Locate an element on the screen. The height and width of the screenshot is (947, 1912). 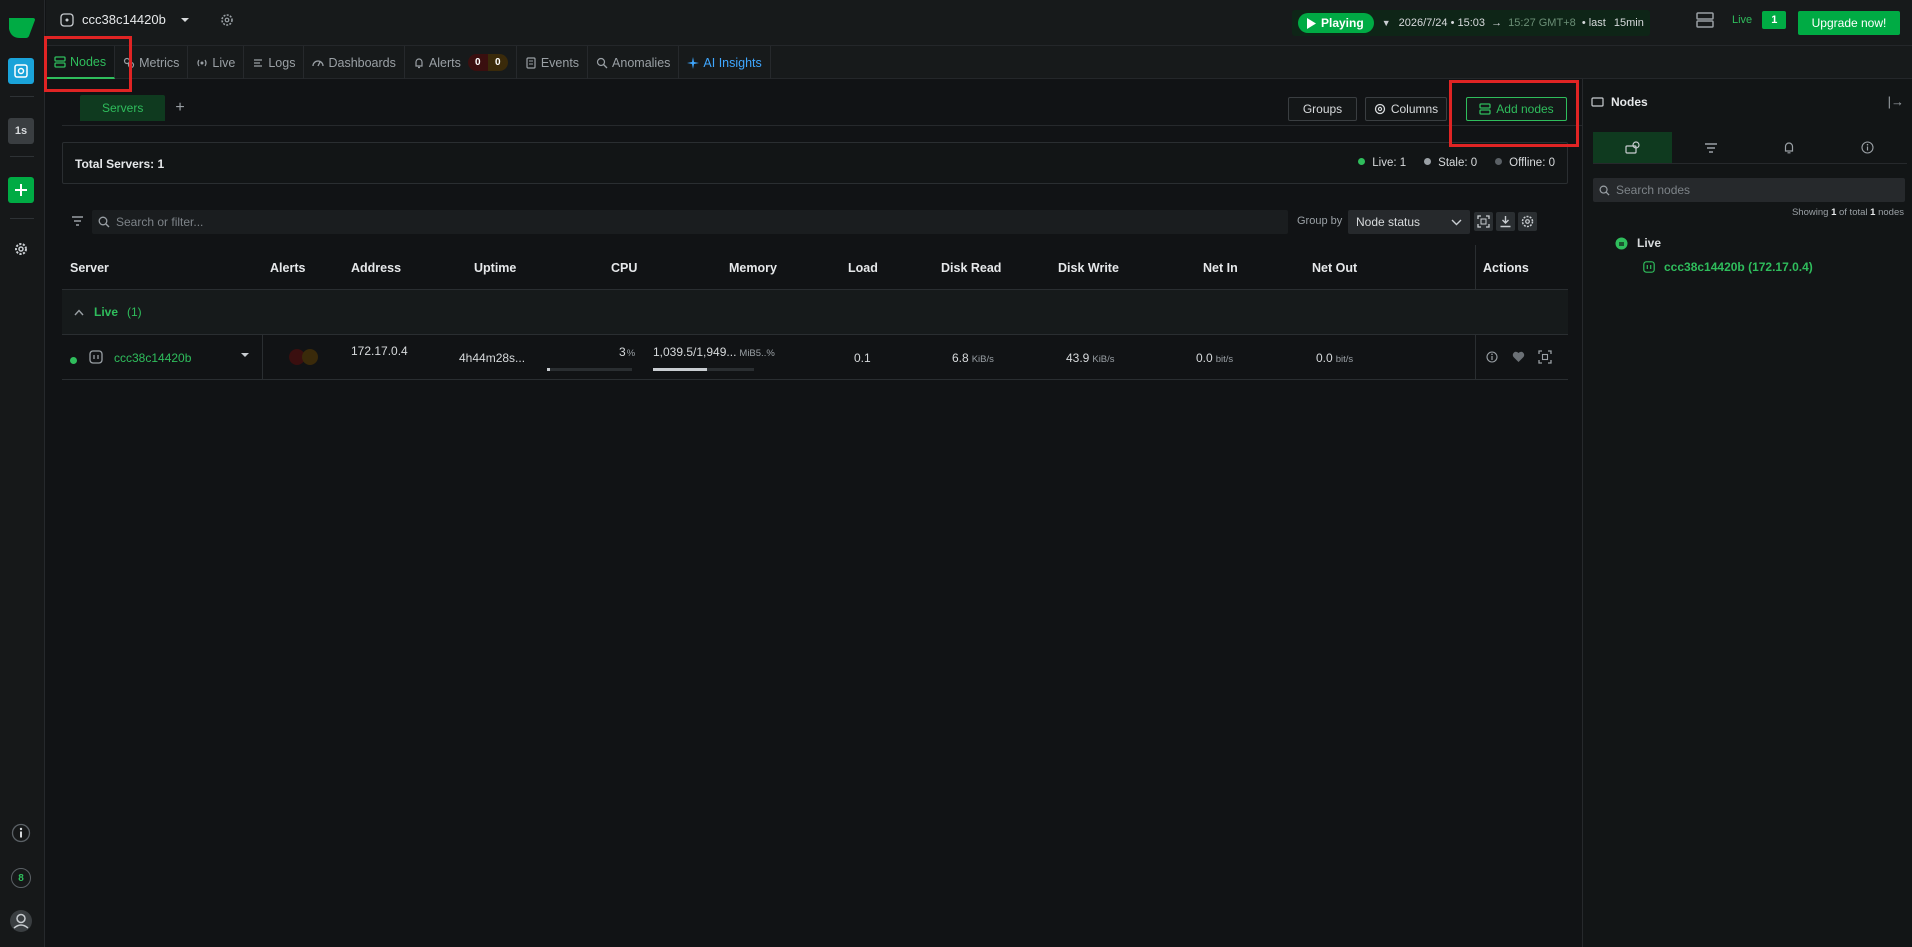
disk-write-unit: KiB/s is located at coordinates (1103, 359).